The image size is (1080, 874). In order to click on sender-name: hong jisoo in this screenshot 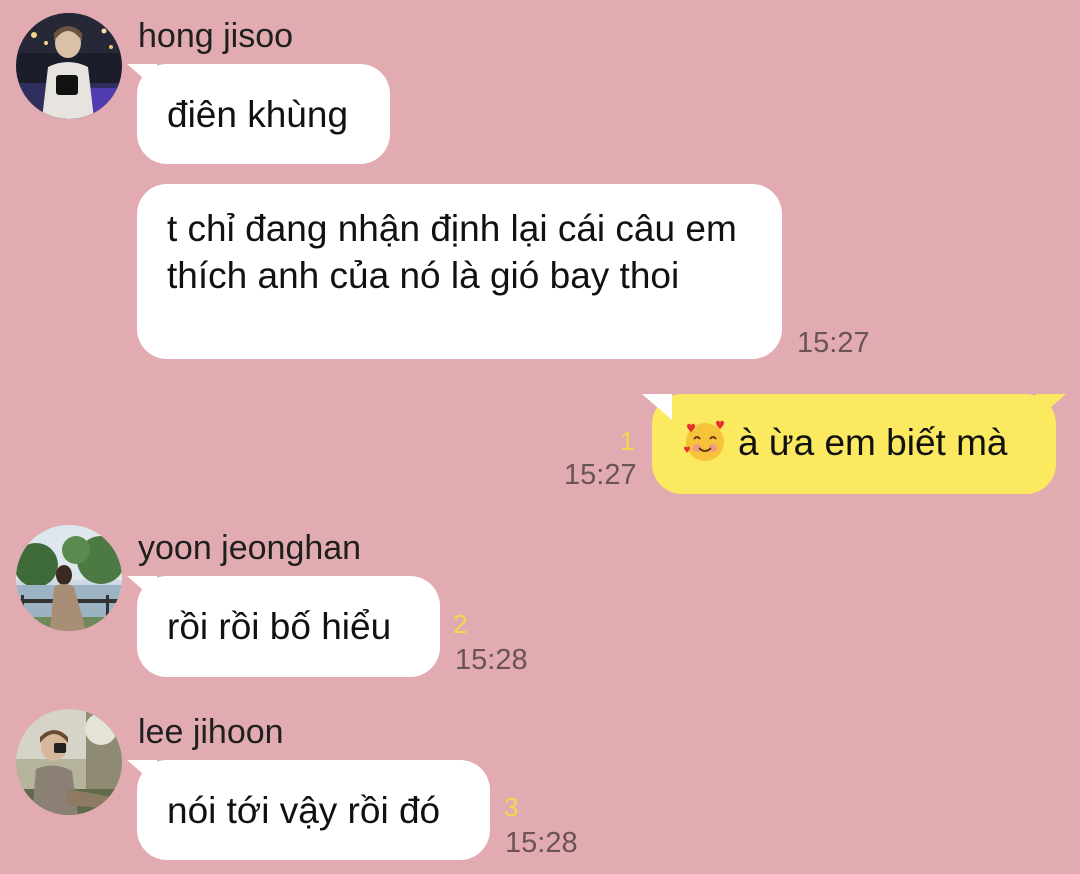, I will do `click(216, 36)`.